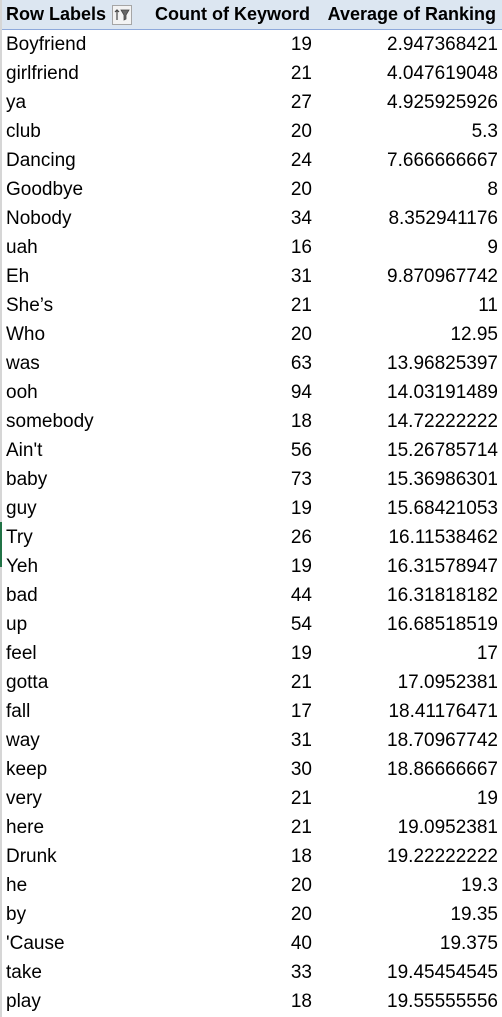 This screenshot has height=1017, width=502. What do you see at coordinates (226, 712) in the screenshot?
I see `count-cell: 17` at bounding box center [226, 712].